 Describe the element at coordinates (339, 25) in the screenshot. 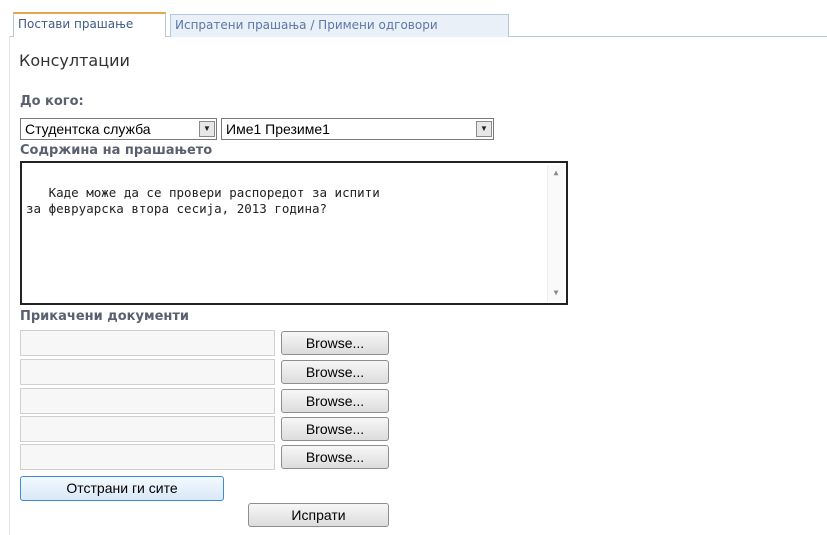

I see `tab-sent-questions: Испратени прашања / Примени одговори` at that location.